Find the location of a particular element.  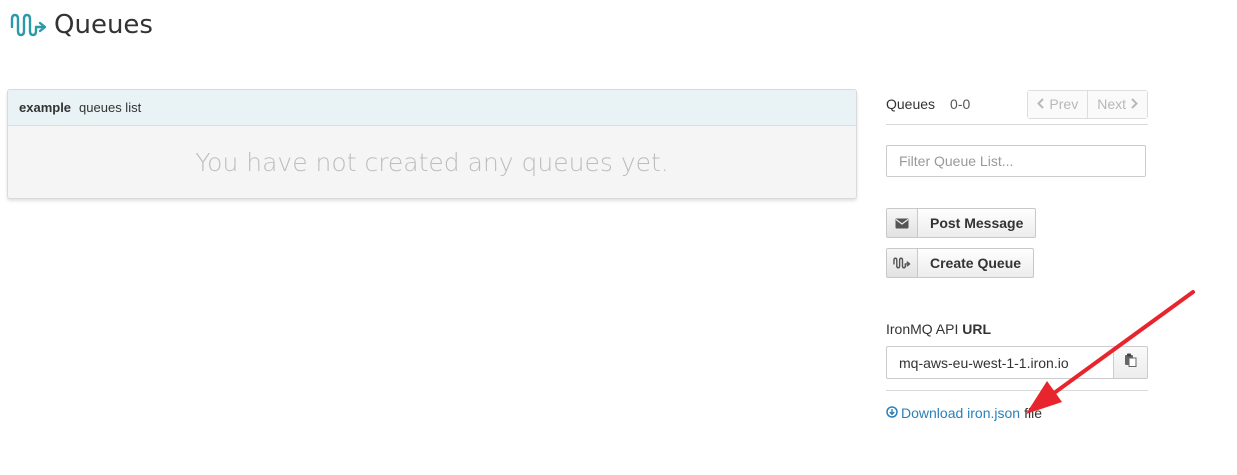

next-label: Next is located at coordinates (1111, 104).